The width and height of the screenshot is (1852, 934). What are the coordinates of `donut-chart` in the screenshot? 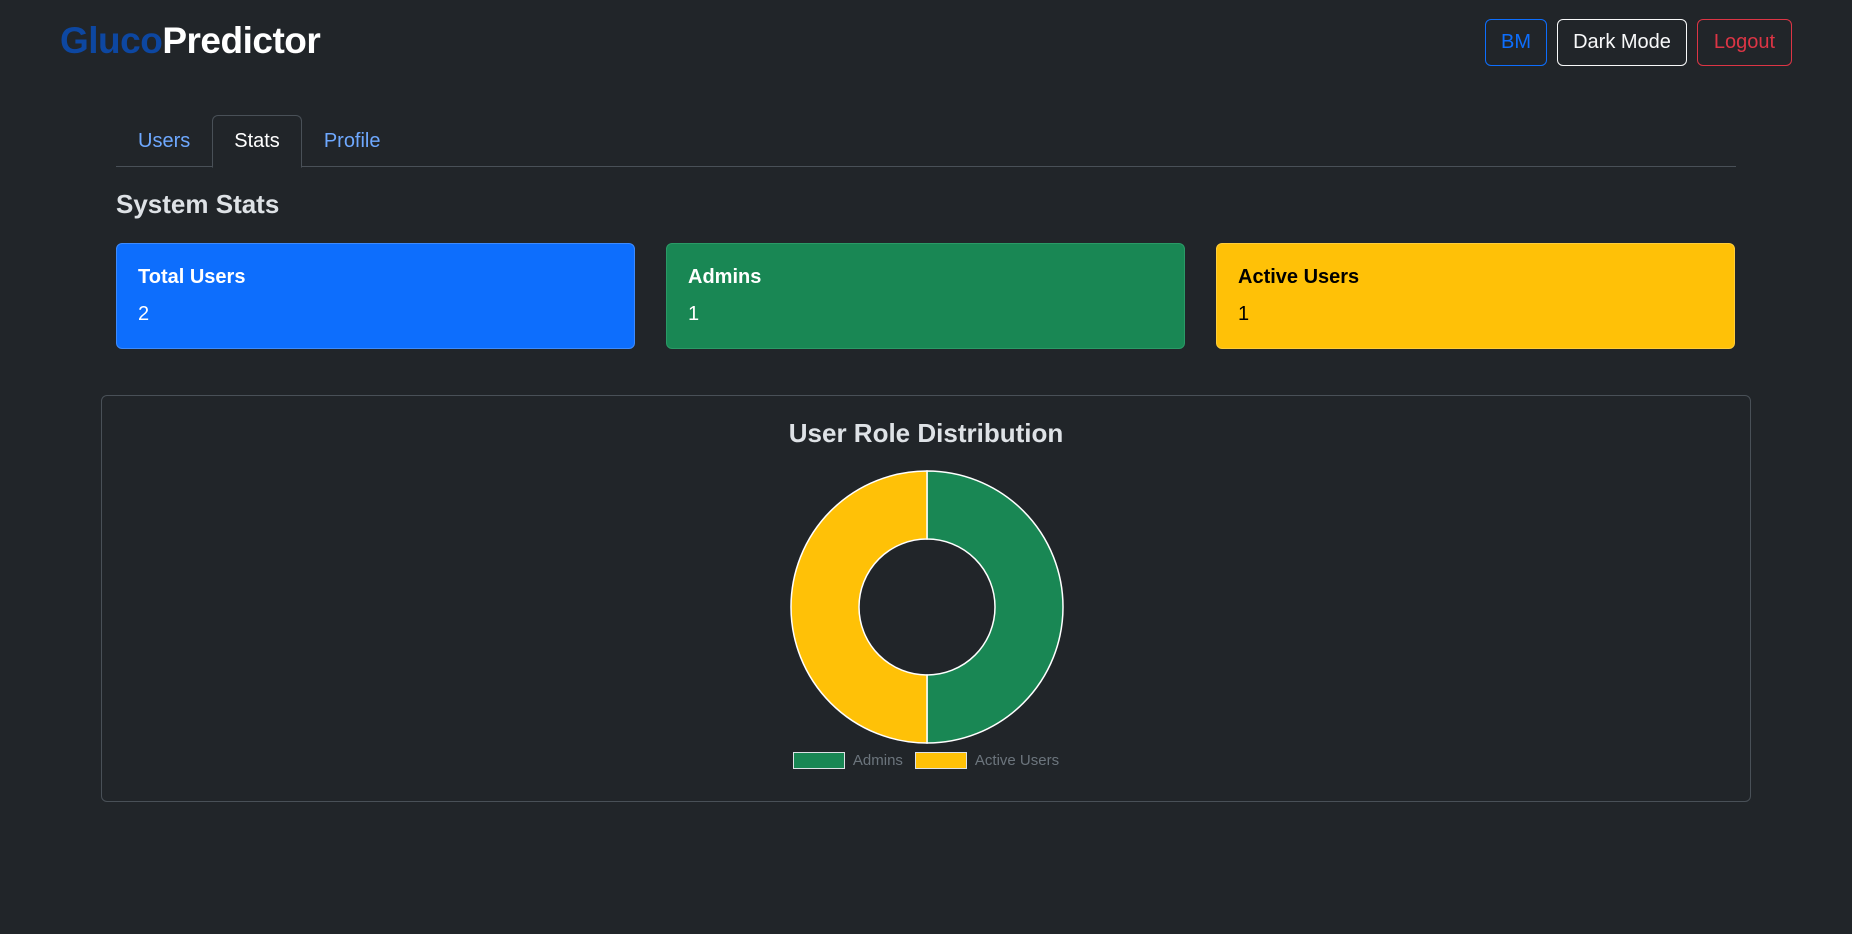 It's located at (927, 607).